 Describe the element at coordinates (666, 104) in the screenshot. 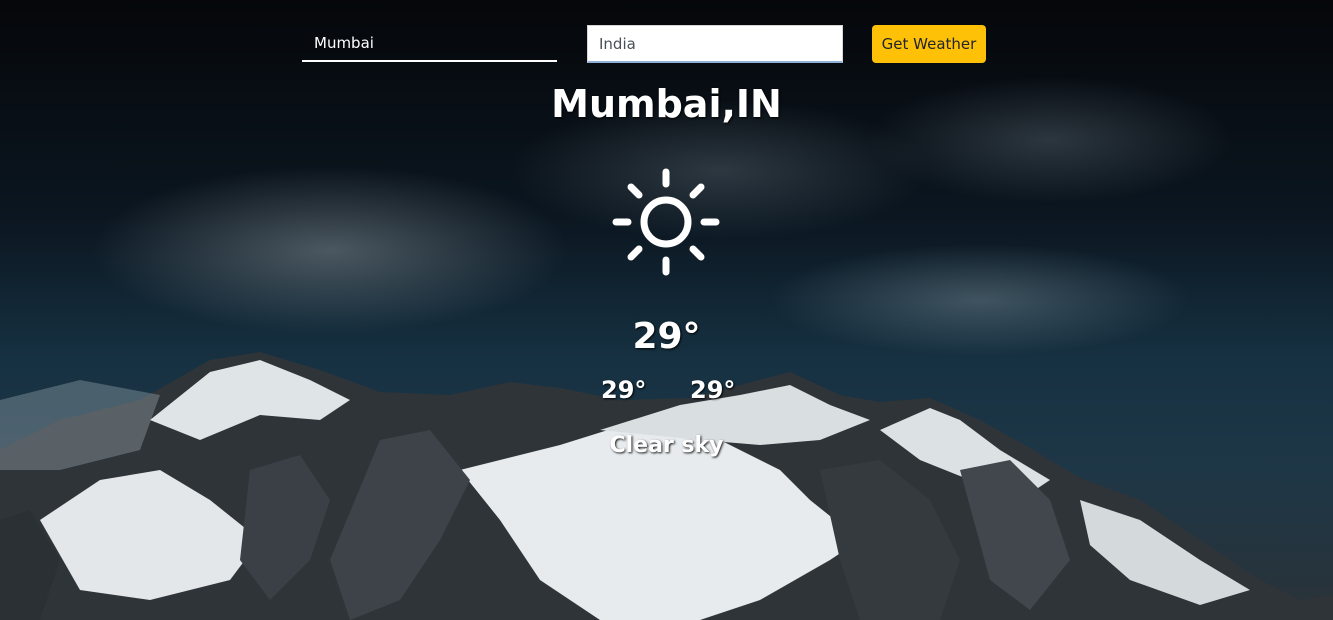

I see `location-title: Mumbai,IN` at that location.